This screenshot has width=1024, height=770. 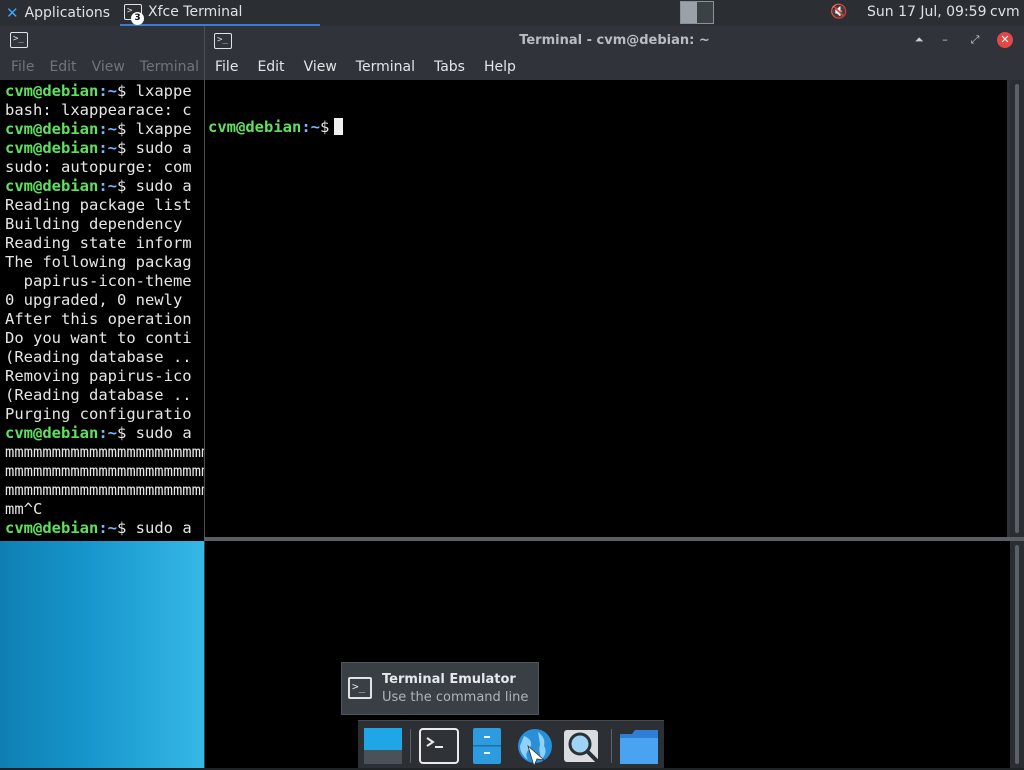 What do you see at coordinates (62, 67) in the screenshot?
I see `background-menu-edit: Edit` at bounding box center [62, 67].